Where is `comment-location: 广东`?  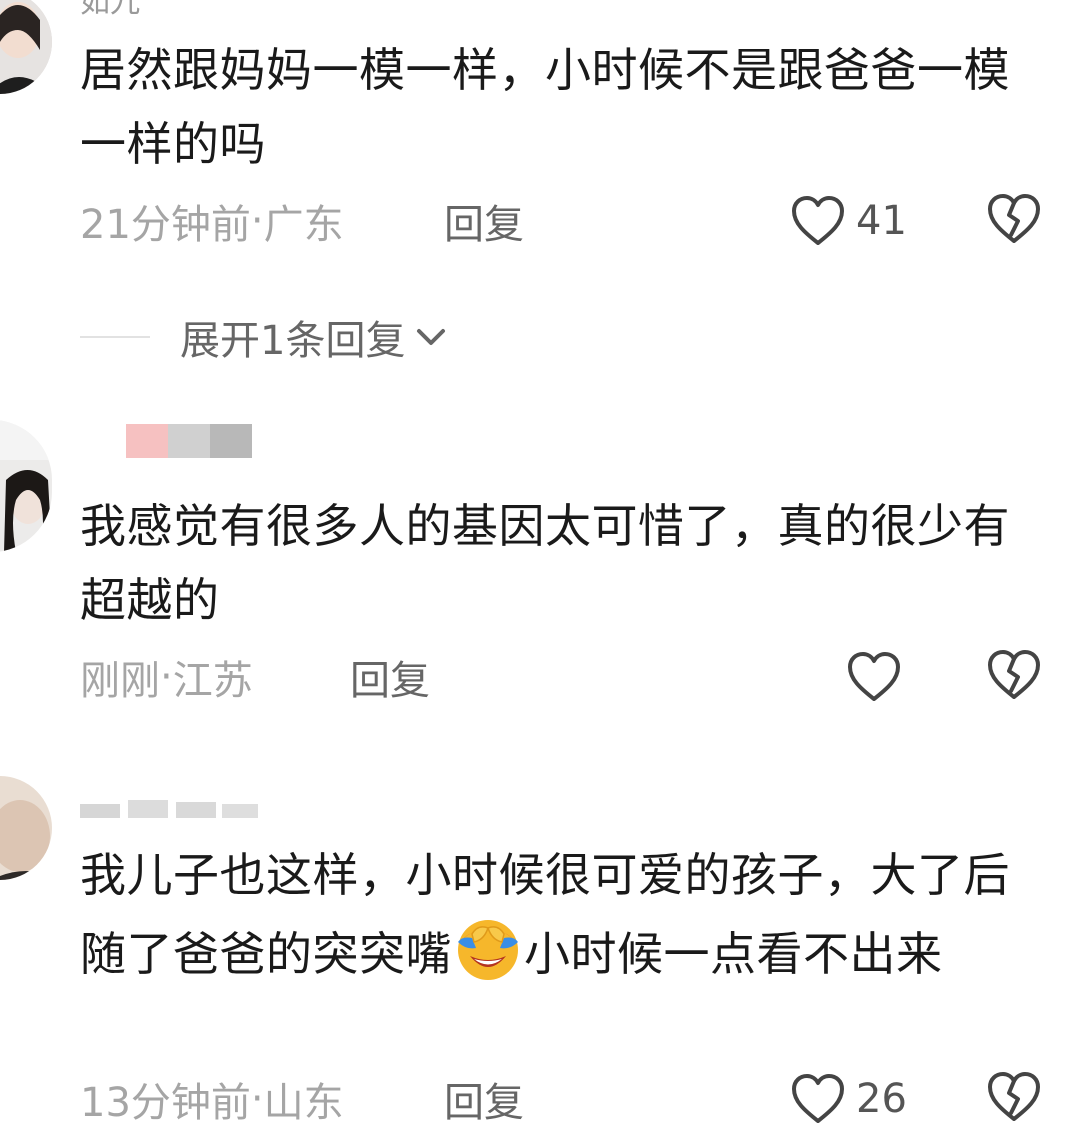
comment-location: 广东 is located at coordinates (303, 225).